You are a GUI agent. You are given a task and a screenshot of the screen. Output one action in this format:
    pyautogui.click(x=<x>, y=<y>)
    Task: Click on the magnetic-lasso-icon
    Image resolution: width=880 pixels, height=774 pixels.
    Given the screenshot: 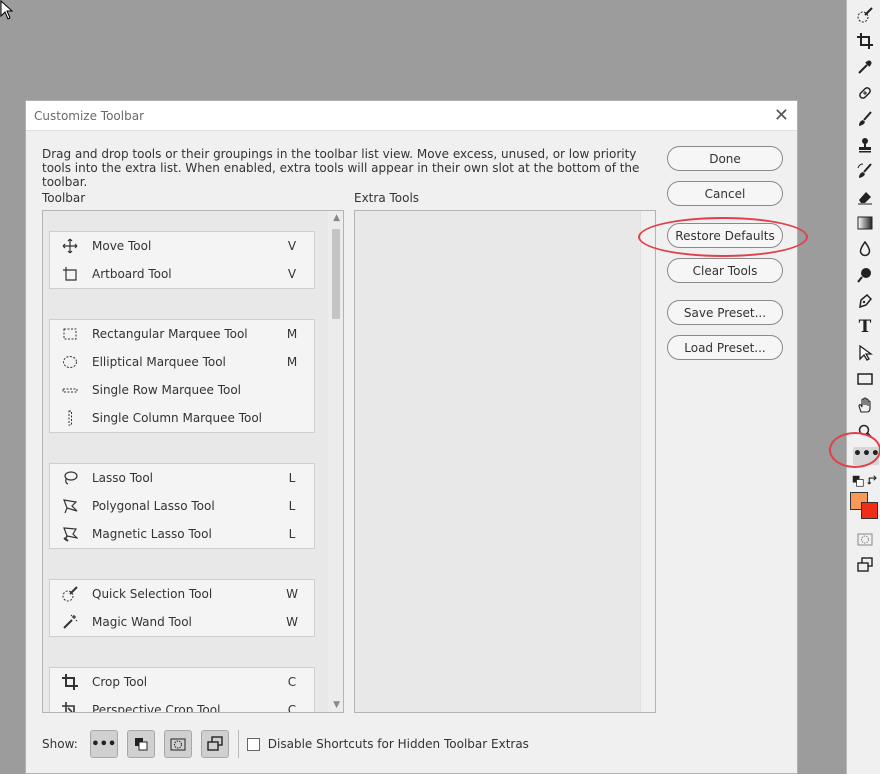 What is the action you would take?
    pyautogui.click(x=70, y=534)
    